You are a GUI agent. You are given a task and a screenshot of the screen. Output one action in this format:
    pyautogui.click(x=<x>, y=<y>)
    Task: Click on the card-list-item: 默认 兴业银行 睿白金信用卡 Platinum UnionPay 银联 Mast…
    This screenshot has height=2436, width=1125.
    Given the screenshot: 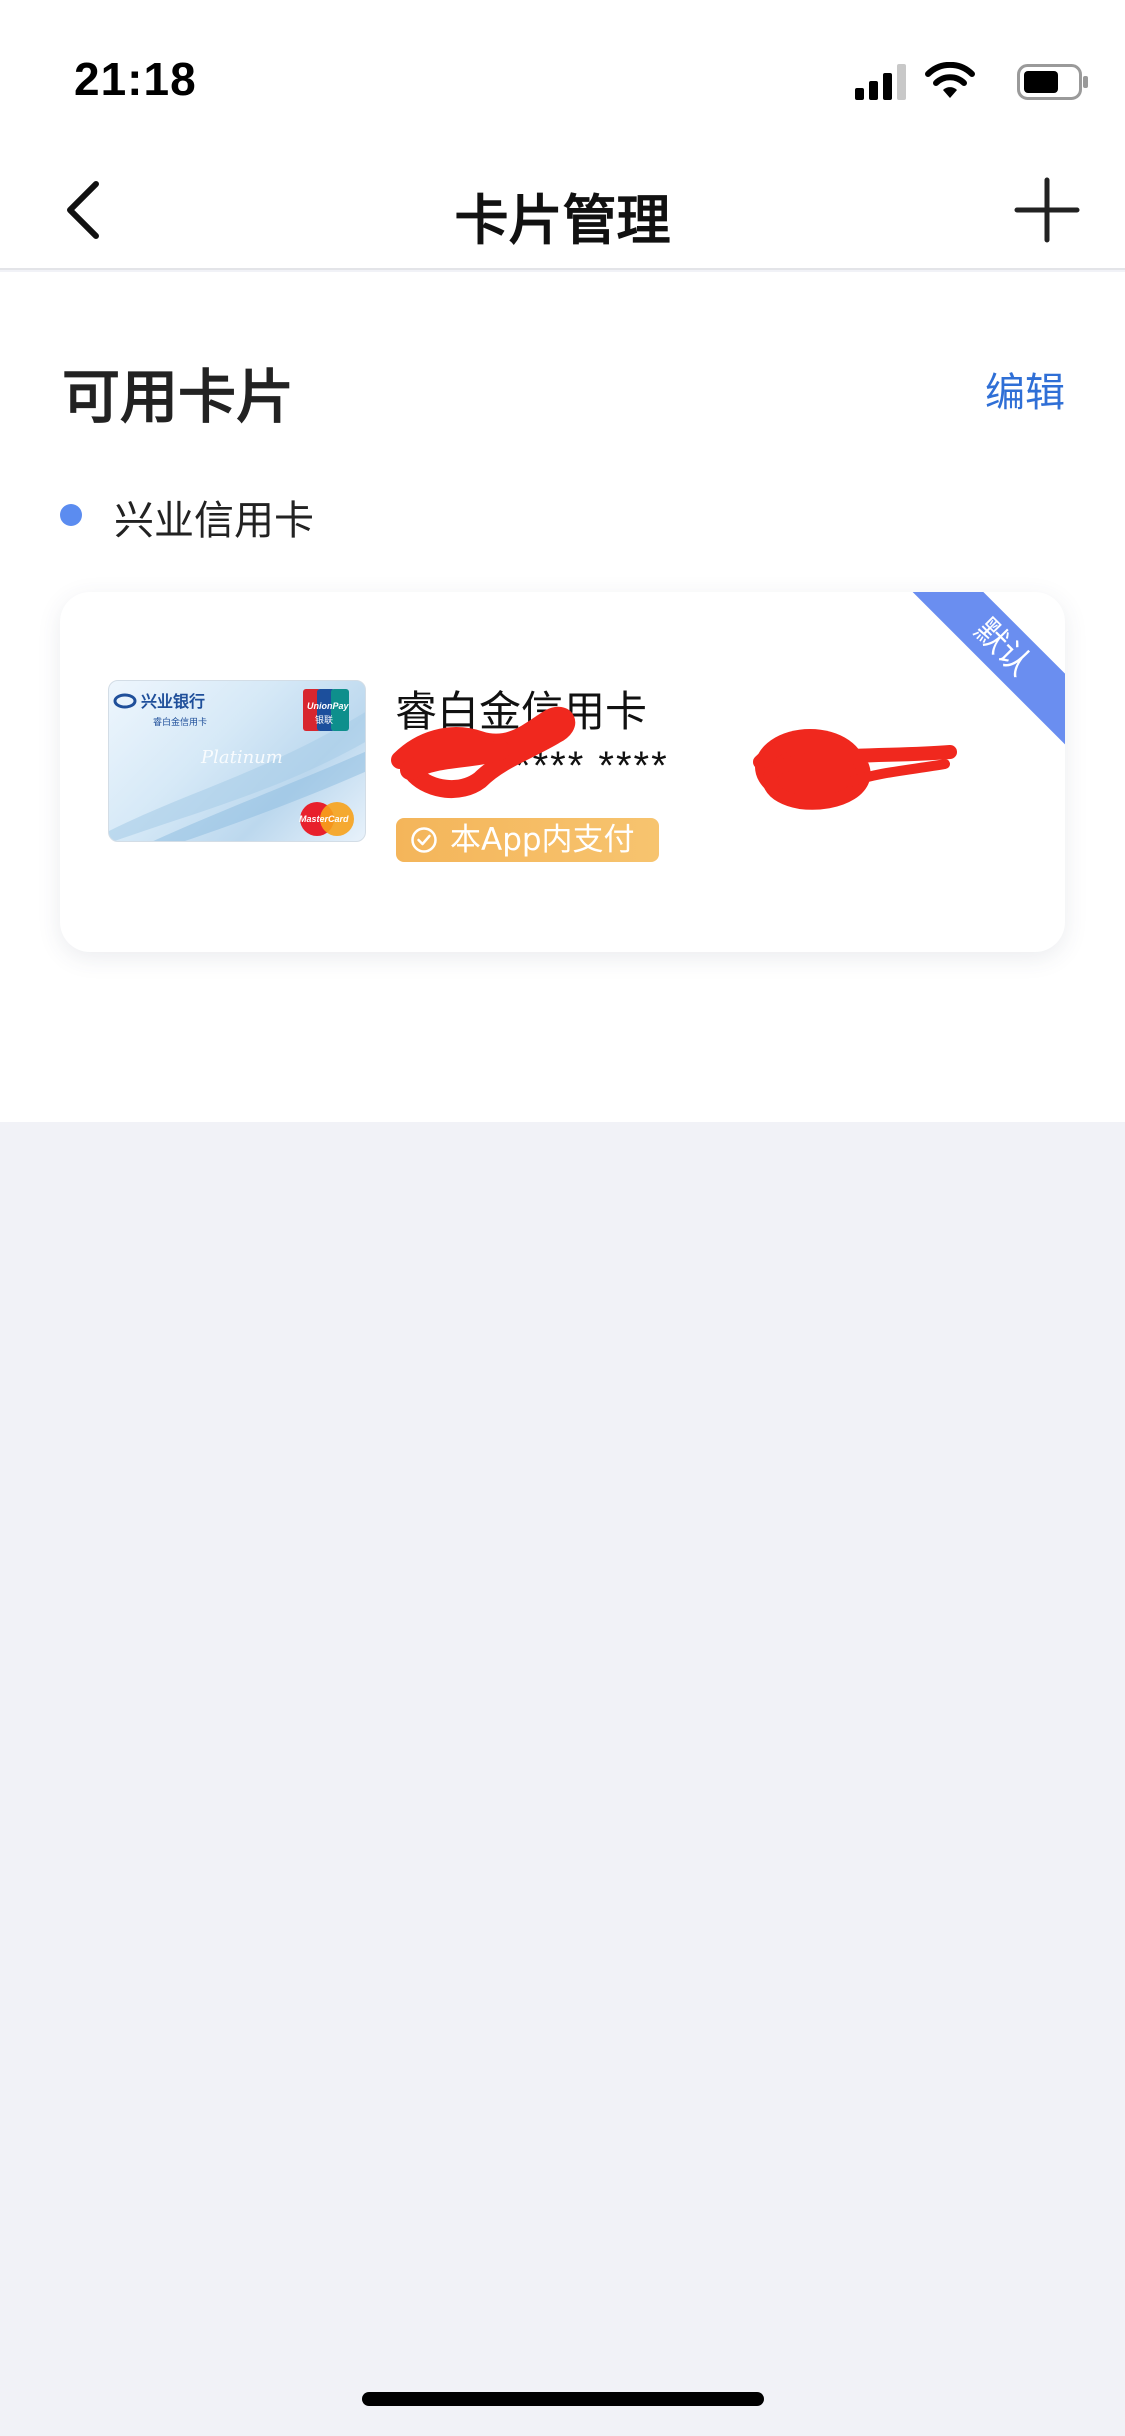 What is the action you would take?
    pyautogui.click(x=562, y=772)
    